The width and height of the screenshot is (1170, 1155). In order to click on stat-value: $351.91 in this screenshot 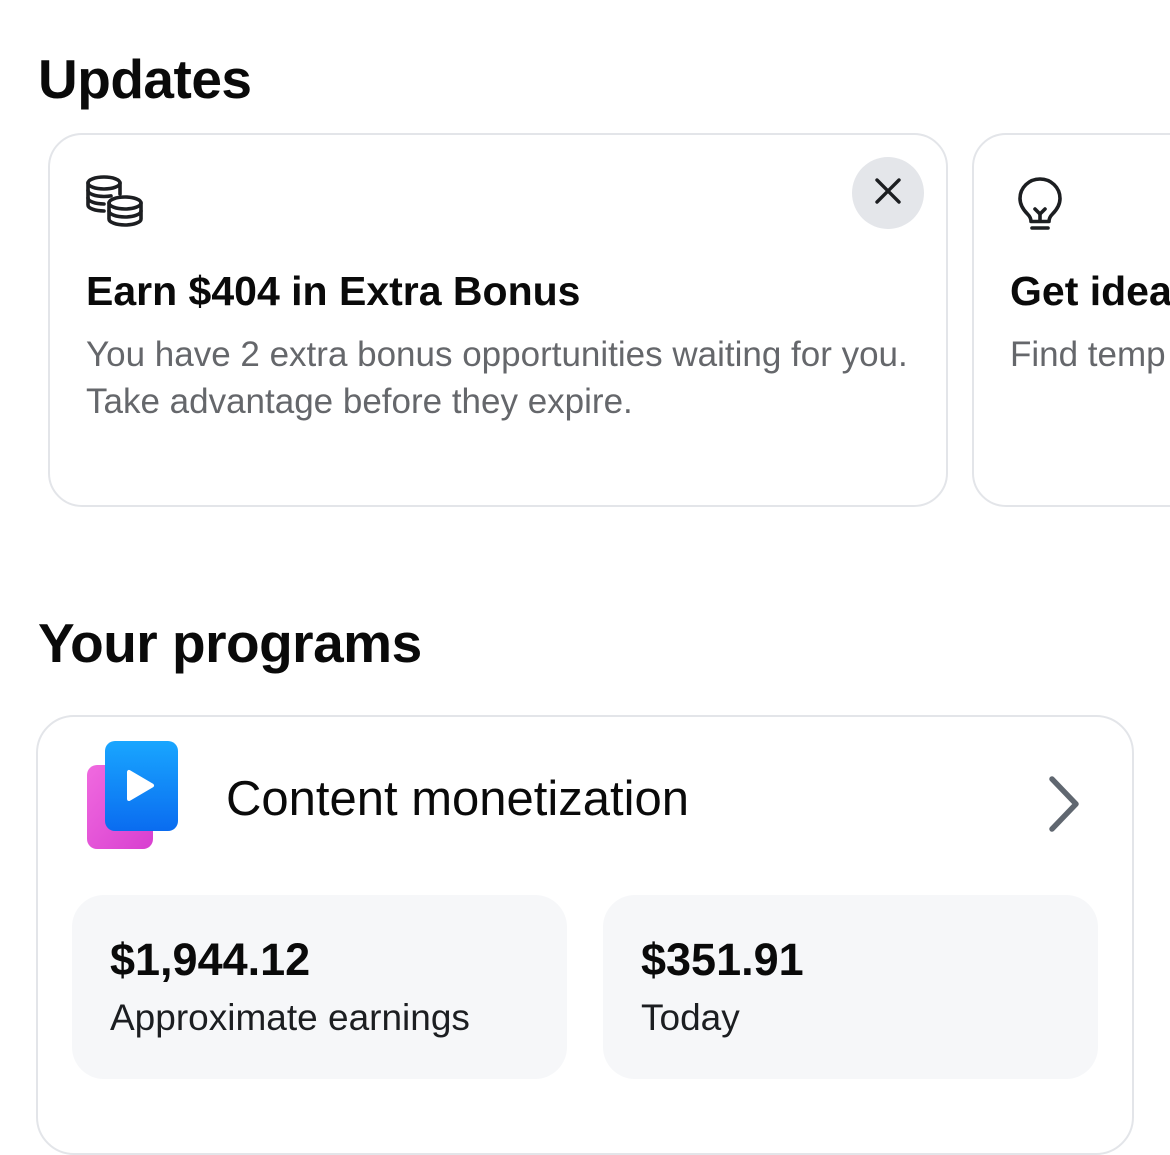, I will do `click(722, 959)`.